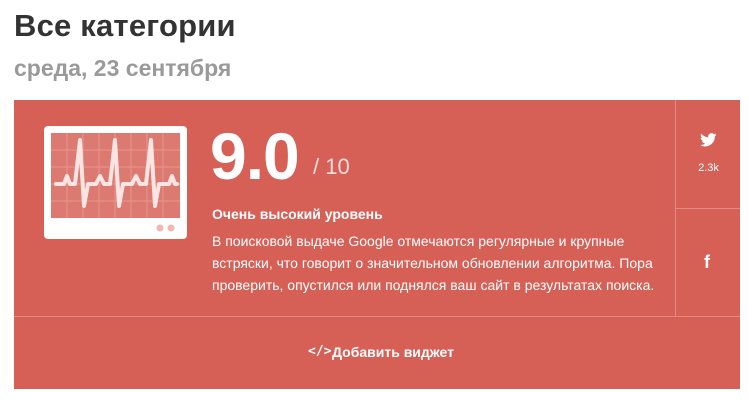 This screenshot has width=748, height=405. What do you see at coordinates (708, 142) in the screenshot?
I see `twitter-bird-icon` at bounding box center [708, 142].